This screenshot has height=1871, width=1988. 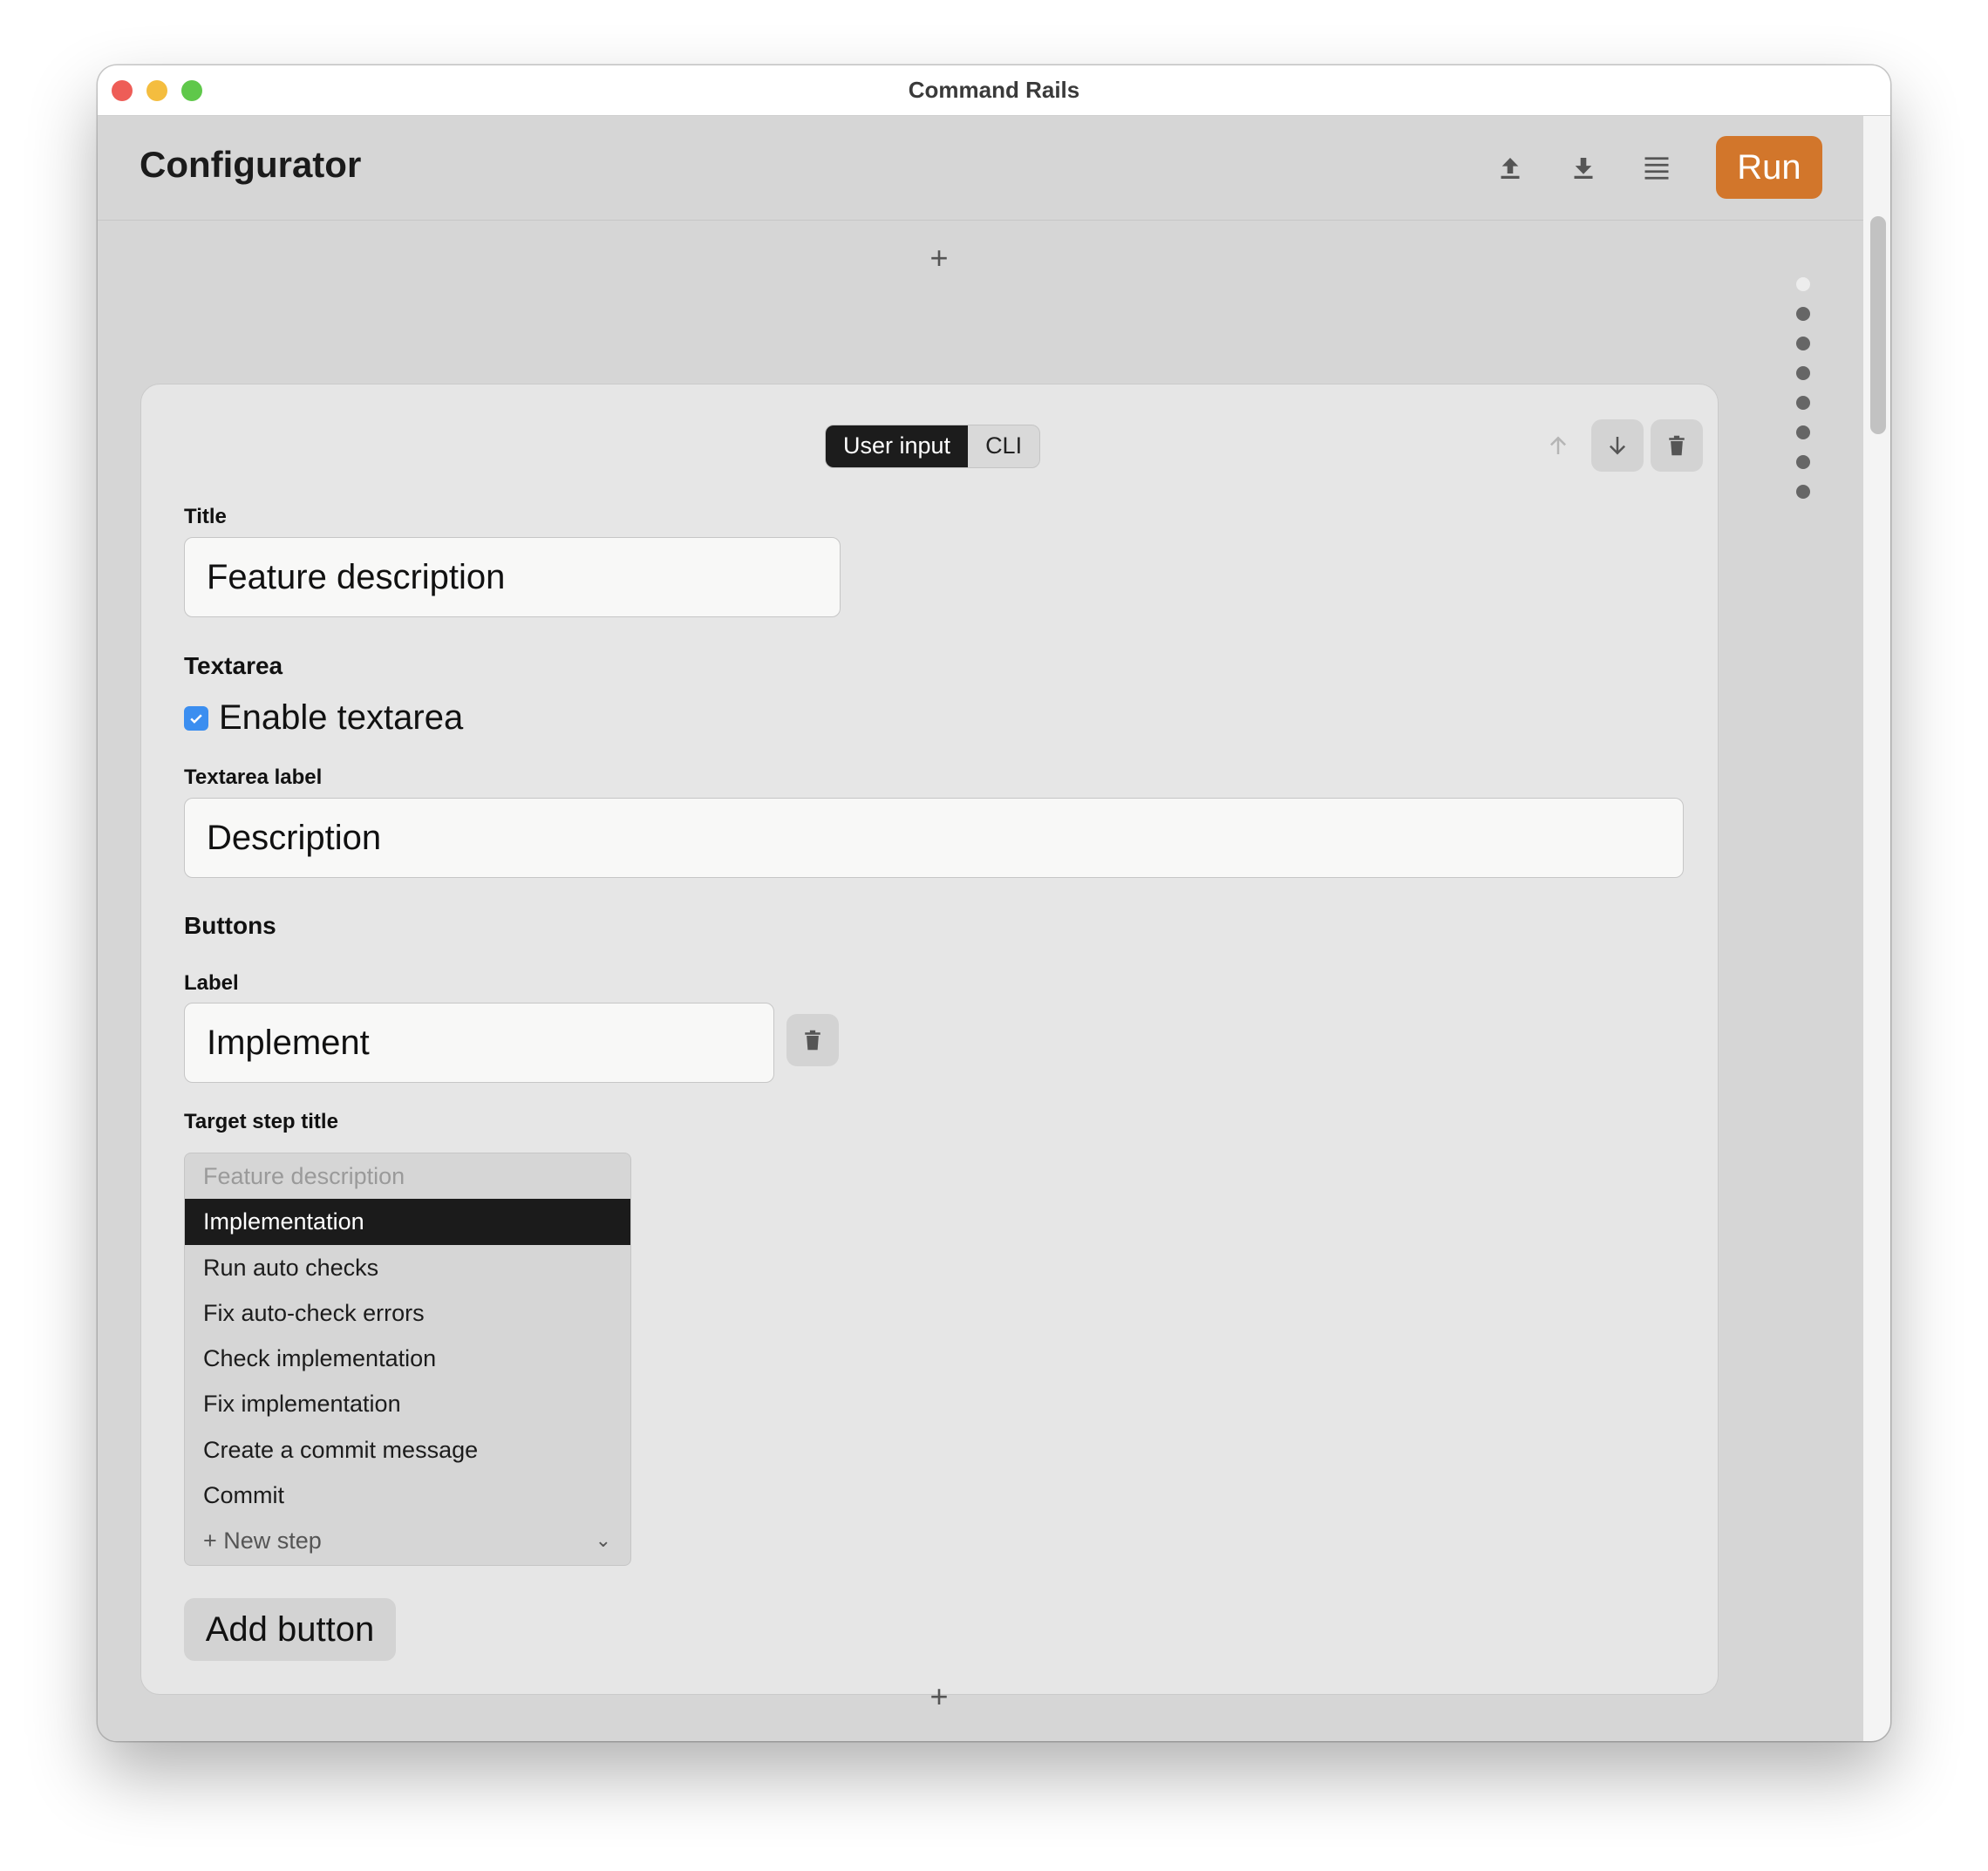 What do you see at coordinates (212, 983) in the screenshot?
I see `button-label-field-label: Label` at bounding box center [212, 983].